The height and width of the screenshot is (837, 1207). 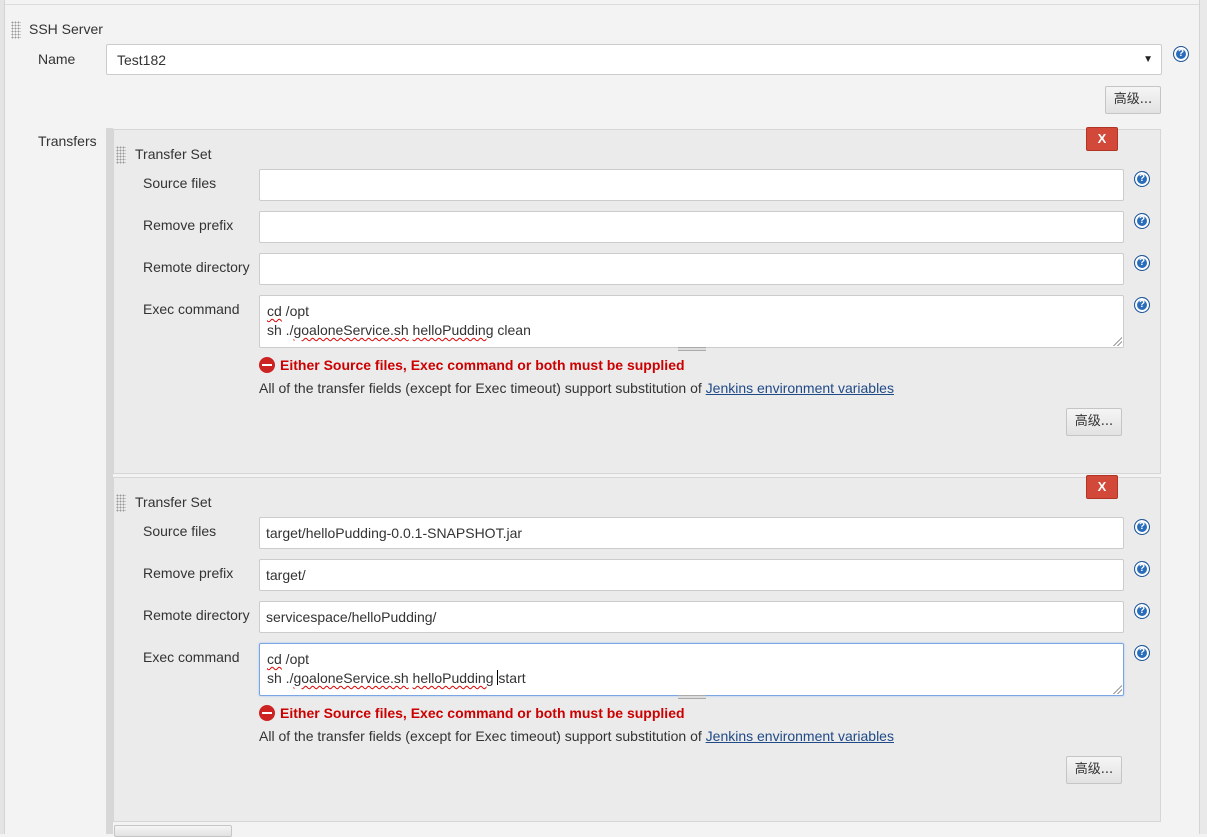 What do you see at coordinates (634, 59) in the screenshot?
I see `server-name-select: Test182 ▼` at bounding box center [634, 59].